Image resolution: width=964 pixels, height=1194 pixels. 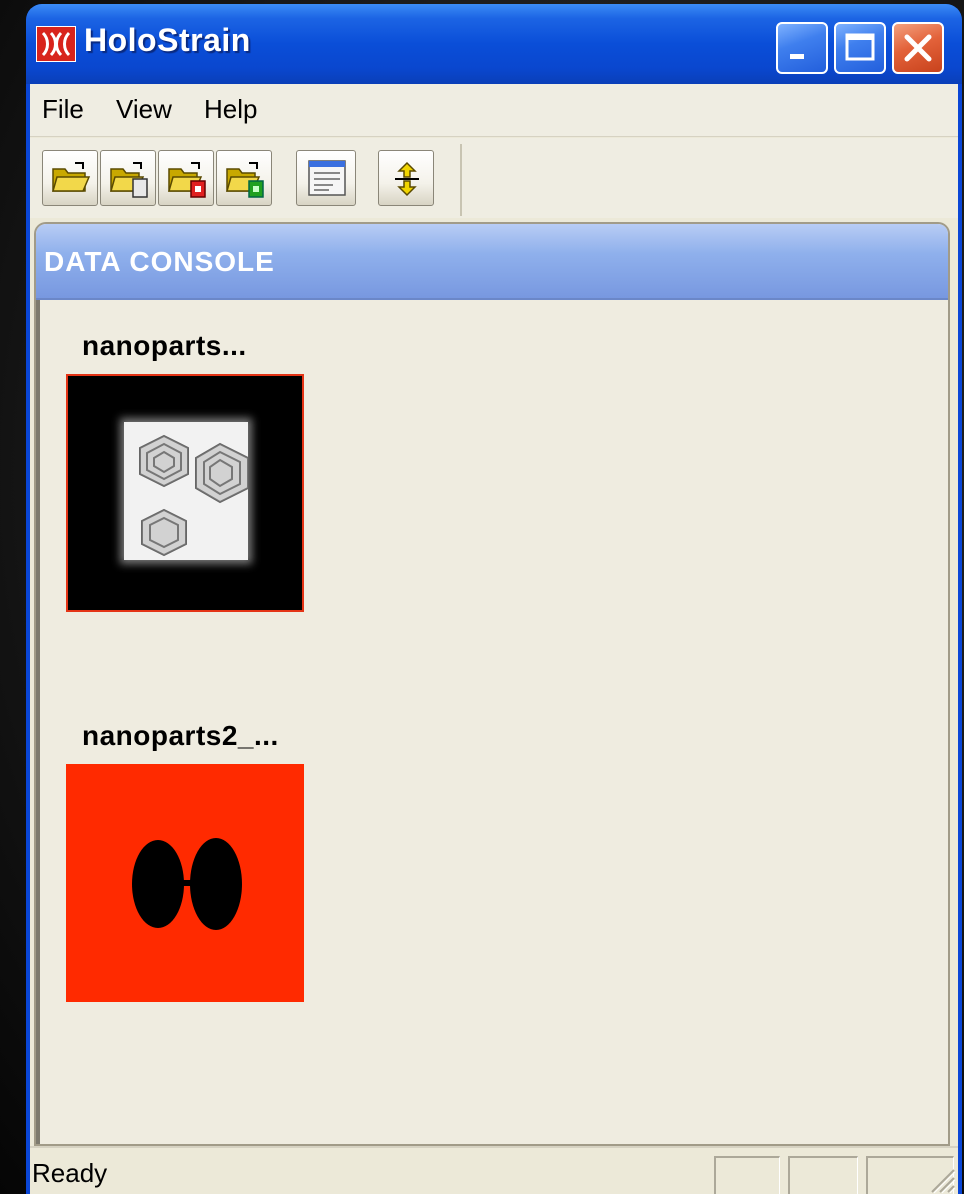 I want to click on open-folder-red-icon, so click(x=187, y=180).